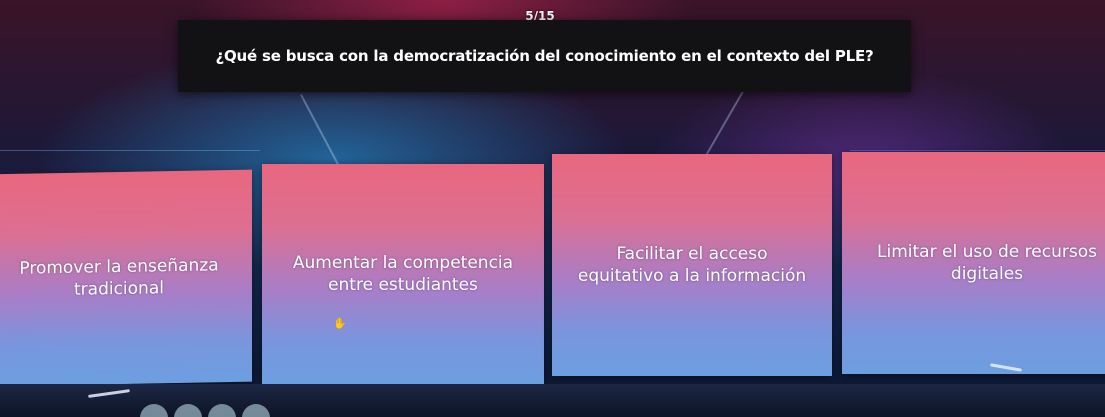  What do you see at coordinates (987, 263) in the screenshot?
I see `answer-option-label: Limitar el uso de recursos digitales` at bounding box center [987, 263].